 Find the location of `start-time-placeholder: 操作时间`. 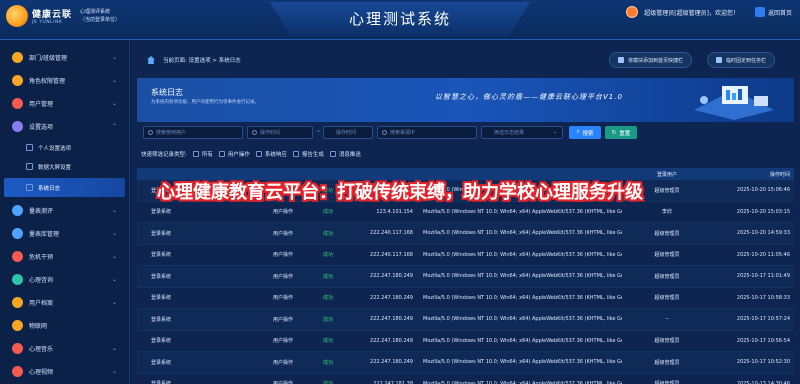

start-time-placeholder: 操作时间 is located at coordinates (270, 133).